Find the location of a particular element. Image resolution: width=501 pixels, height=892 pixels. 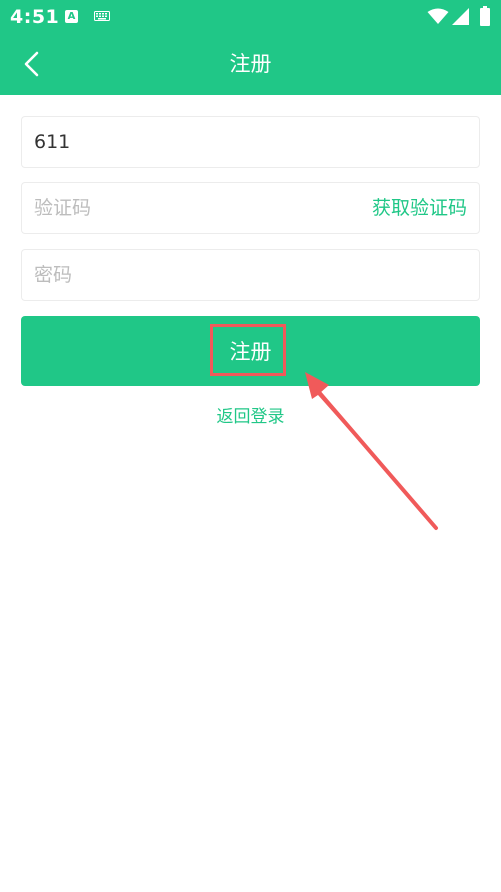

get-code-button: 获取验证码 is located at coordinates (419, 208).